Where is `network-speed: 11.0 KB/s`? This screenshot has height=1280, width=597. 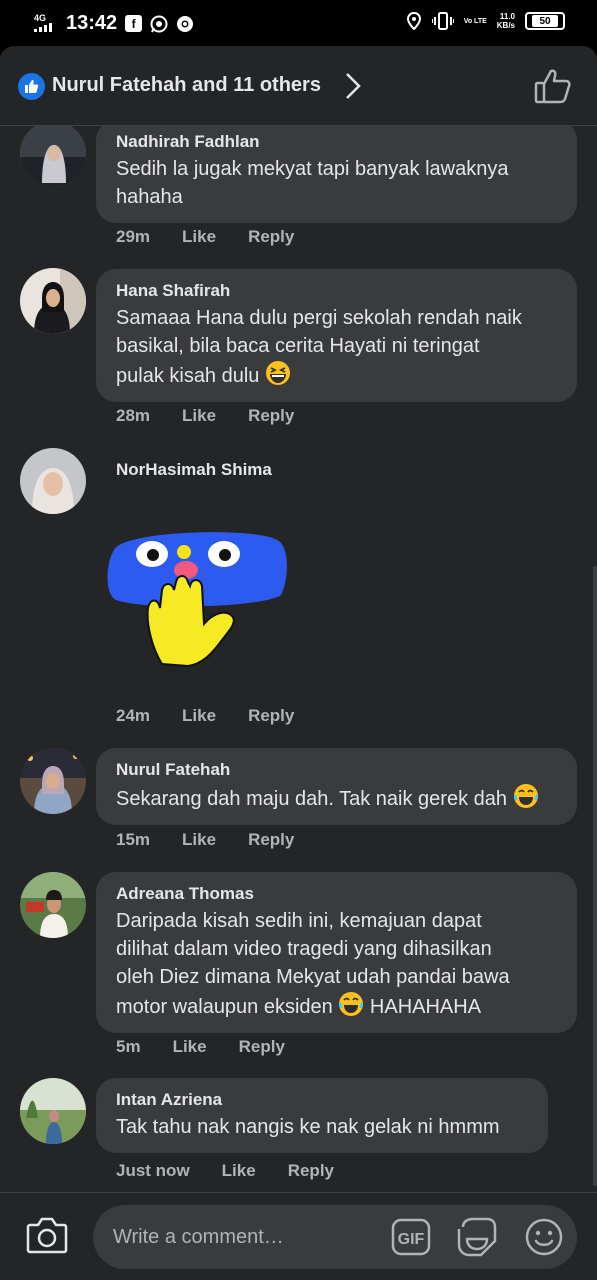 network-speed: 11.0 KB/s is located at coordinates (505, 21).